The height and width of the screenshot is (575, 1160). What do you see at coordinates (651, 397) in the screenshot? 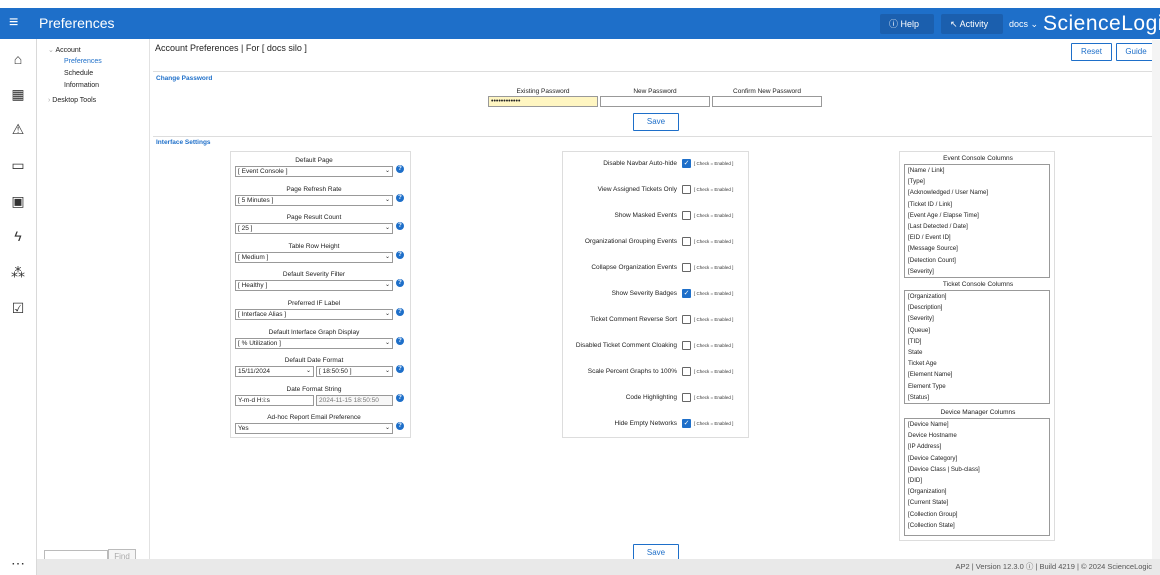
I see `toggle-label: Code Highlighting` at bounding box center [651, 397].